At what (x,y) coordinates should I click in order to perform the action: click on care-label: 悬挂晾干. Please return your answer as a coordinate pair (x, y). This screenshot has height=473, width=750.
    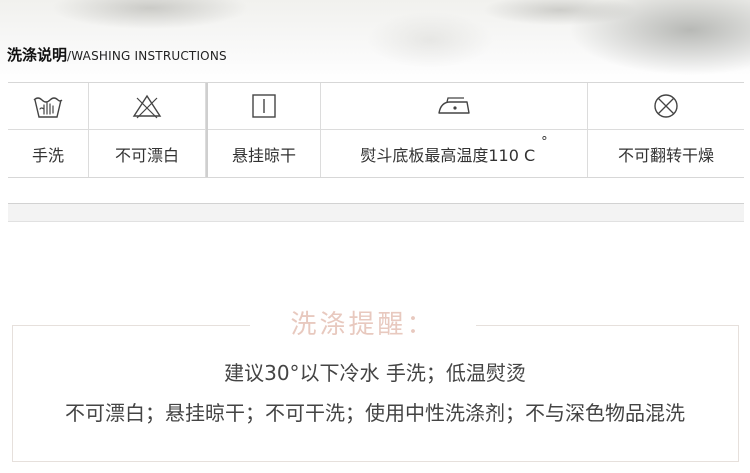
    Looking at the image, I should click on (263, 155).